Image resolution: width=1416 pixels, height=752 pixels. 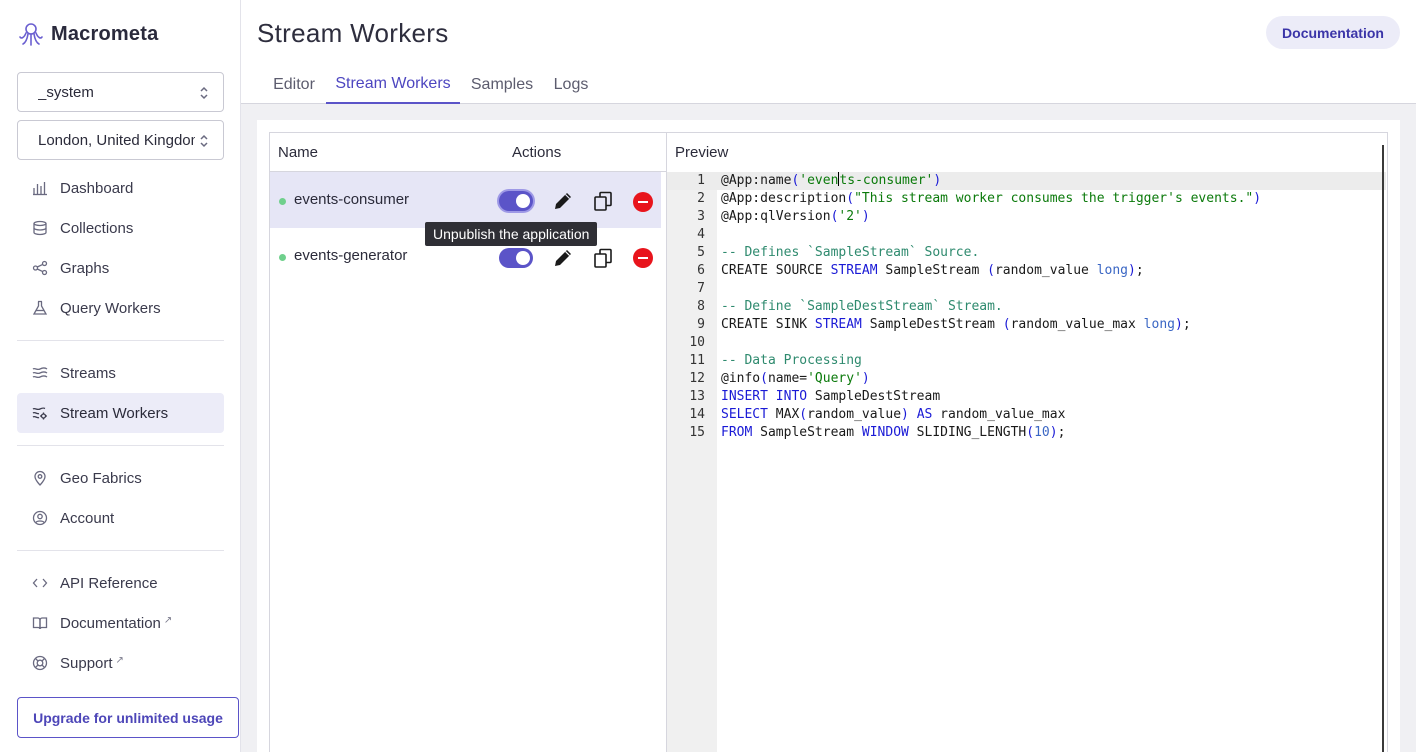 I want to click on line-number: 6, so click(x=701, y=270).